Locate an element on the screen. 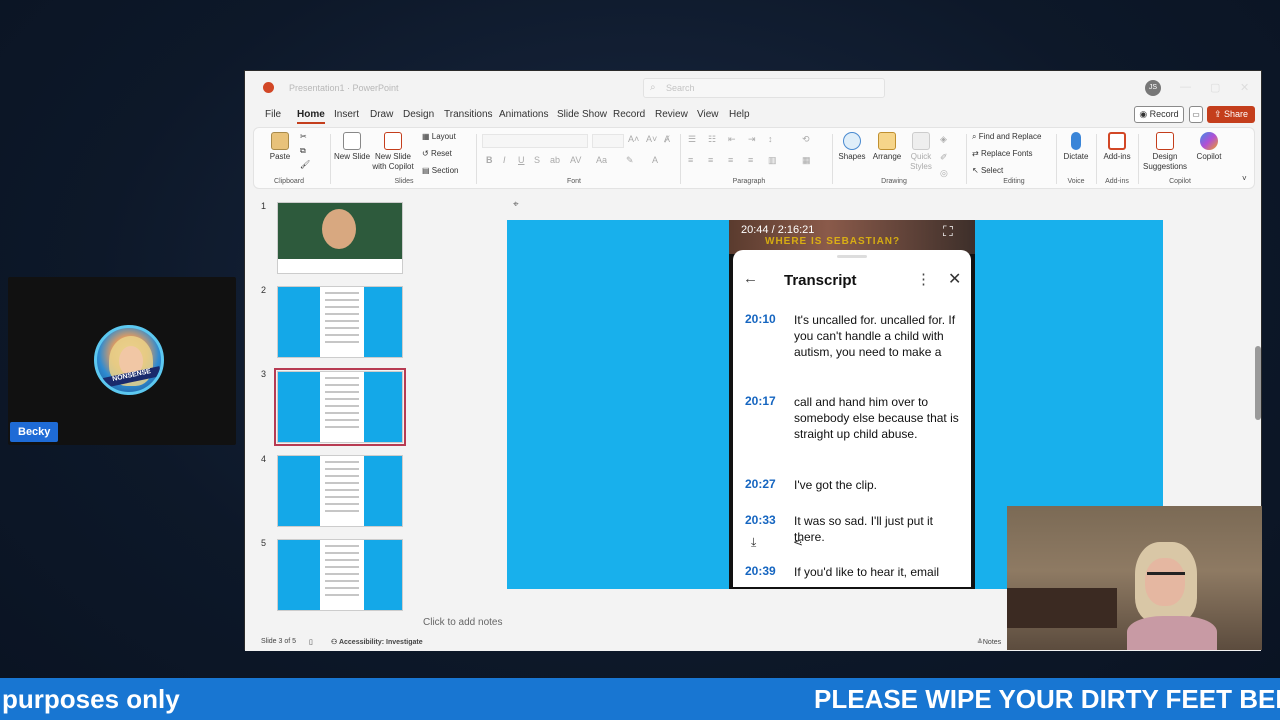 This screenshot has width=1280, height=720. close-icon: ✕ is located at coordinates (955, 279).